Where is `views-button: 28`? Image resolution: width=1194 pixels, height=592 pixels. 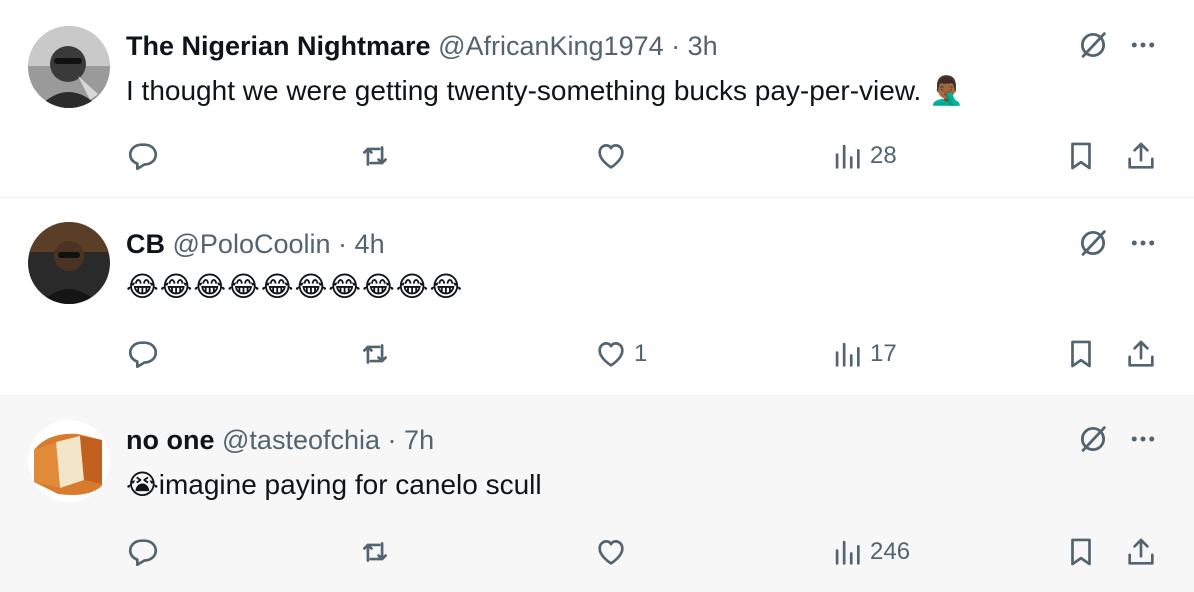 views-button: 28 is located at coordinates (863, 156).